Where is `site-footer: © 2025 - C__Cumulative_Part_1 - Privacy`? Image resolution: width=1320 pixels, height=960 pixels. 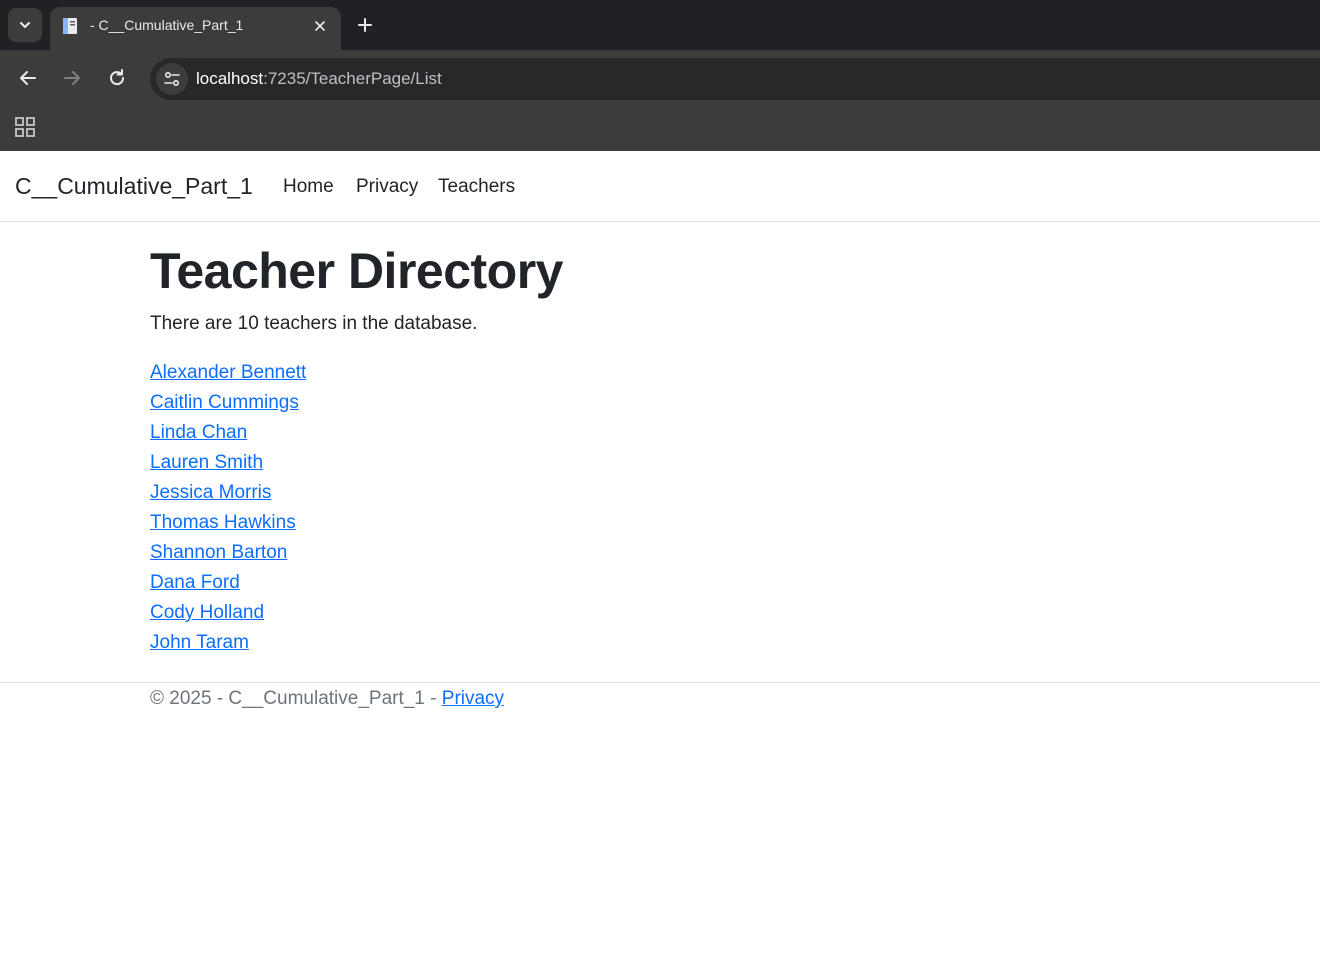
site-footer: © 2025 - C__Cumulative_Part_1 - Privacy is located at coordinates (660, 702).